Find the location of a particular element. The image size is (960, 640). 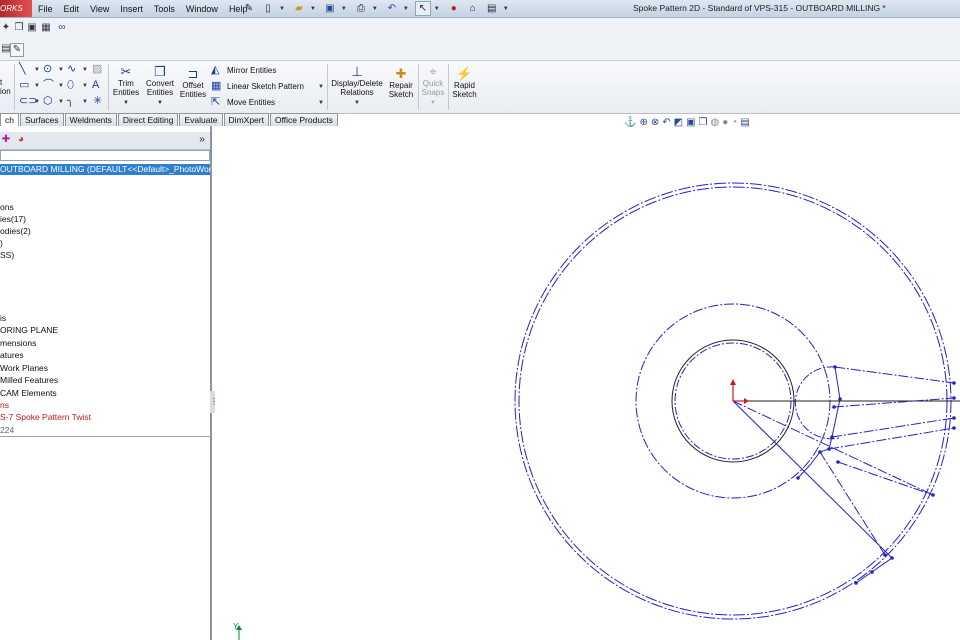

tree-item-boring-plane: ORING PLANE is located at coordinates (29, 330).